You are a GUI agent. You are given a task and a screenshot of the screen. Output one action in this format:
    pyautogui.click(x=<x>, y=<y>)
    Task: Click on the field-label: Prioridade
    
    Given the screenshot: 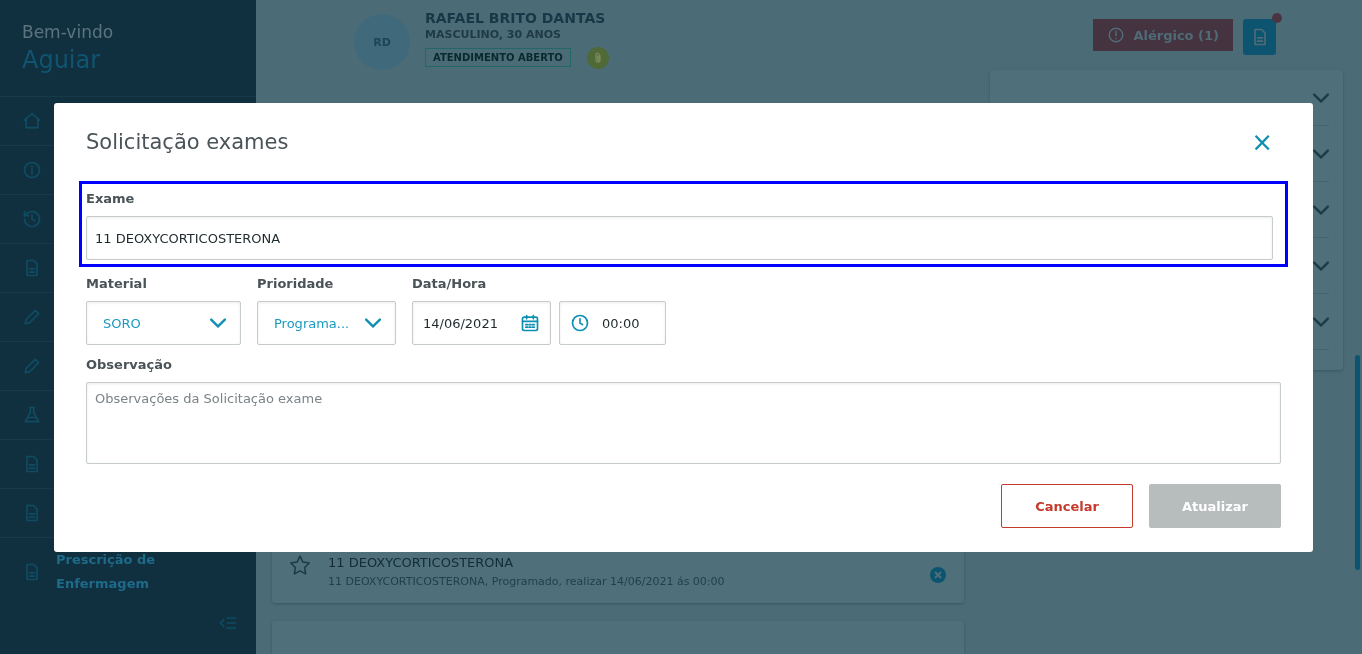 What is the action you would take?
    pyautogui.click(x=296, y=283)
    